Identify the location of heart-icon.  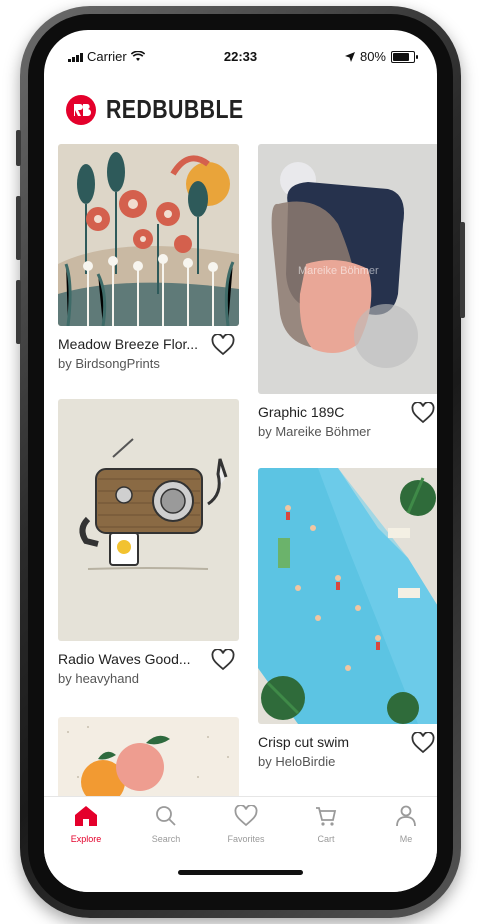
(246, 815).